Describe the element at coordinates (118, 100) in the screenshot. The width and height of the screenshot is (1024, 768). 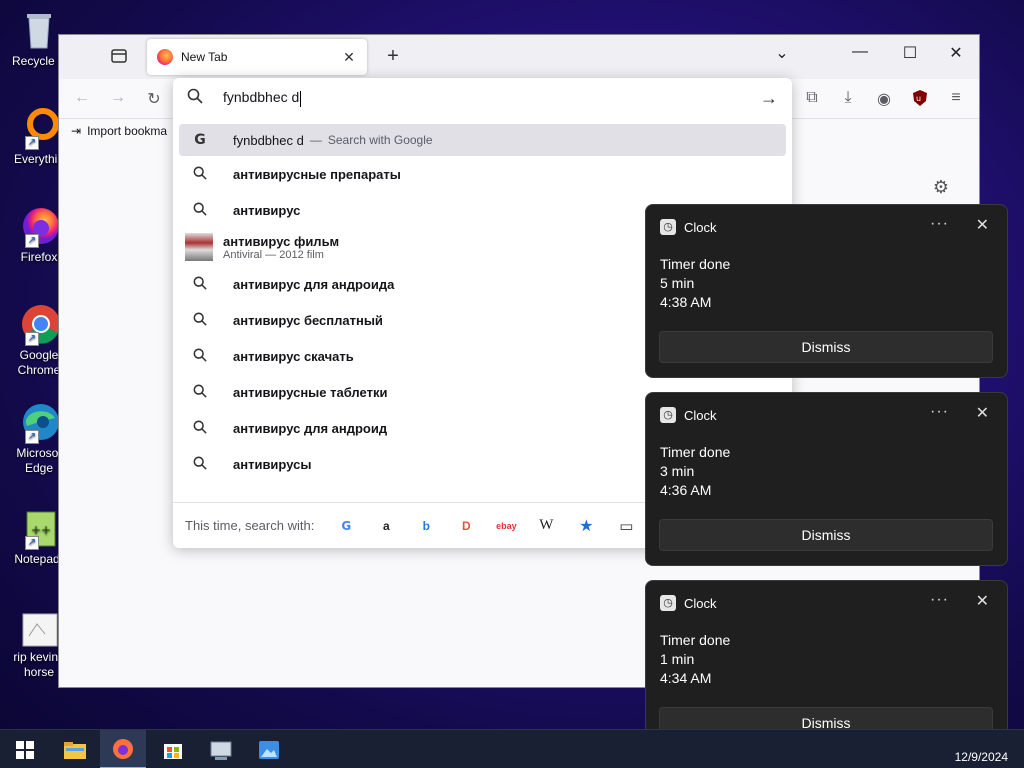
I see `forward-arrow-icon: →` at that location.